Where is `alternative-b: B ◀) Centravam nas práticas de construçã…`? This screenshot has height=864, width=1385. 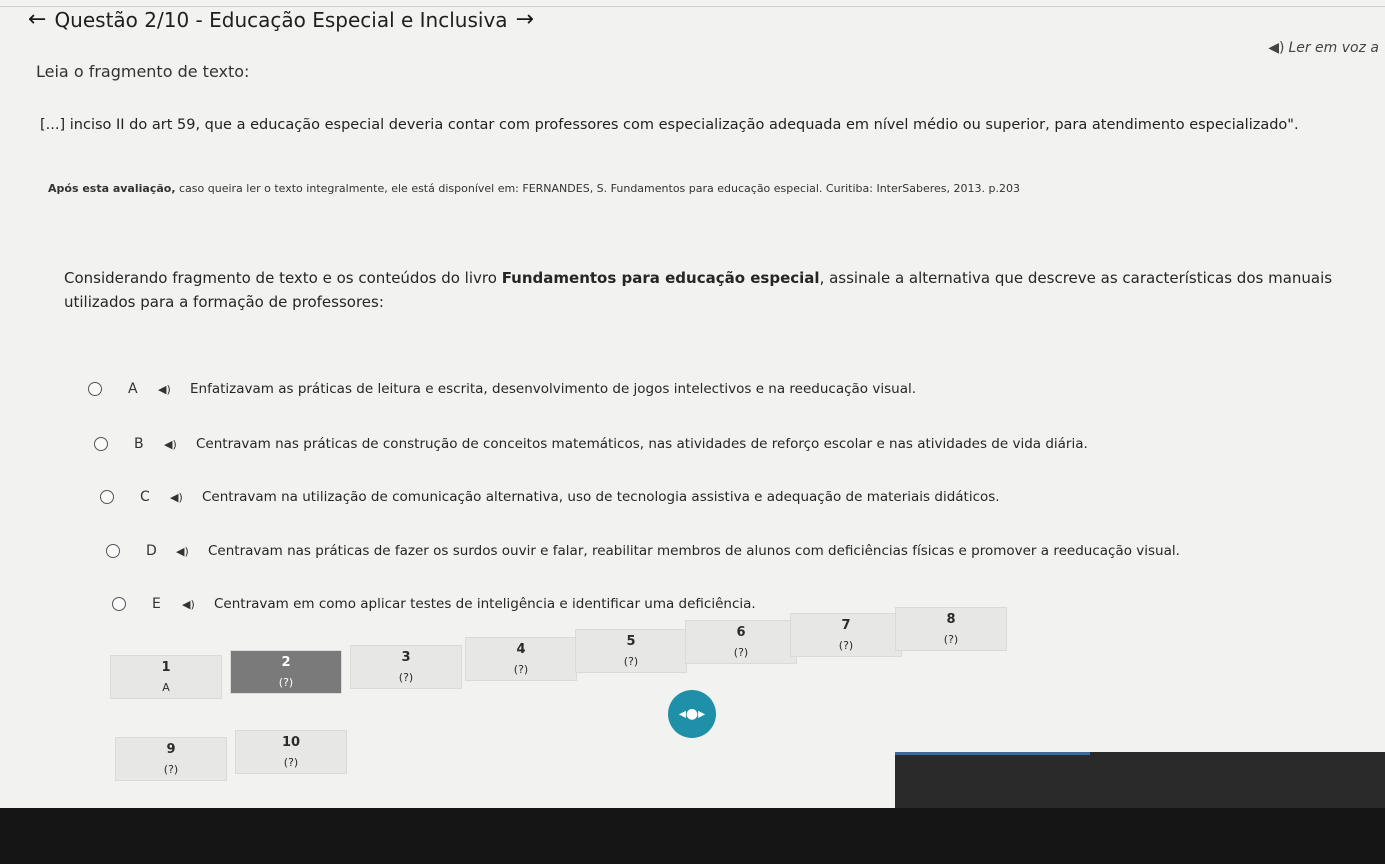
alternative-b: B ◀) Centravam nas práticas de construçã… is located at coordinates (591, 444).